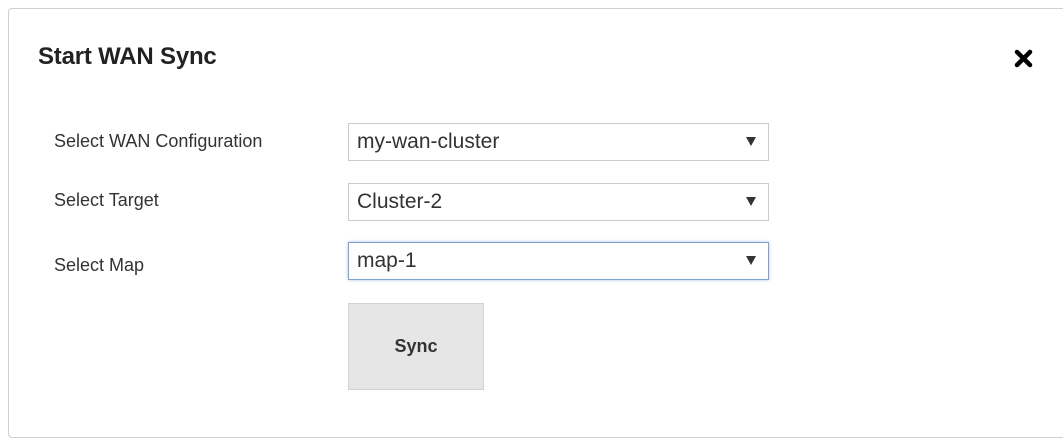 This screenshot has height=438, width=1063. I want to click on target-select: Cluster-2, so click(558, 202).